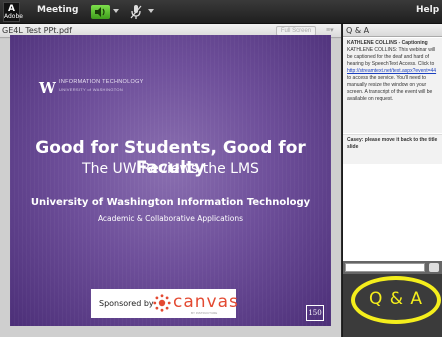  I want to click on canvas-logo-icon, so click(162, 303).